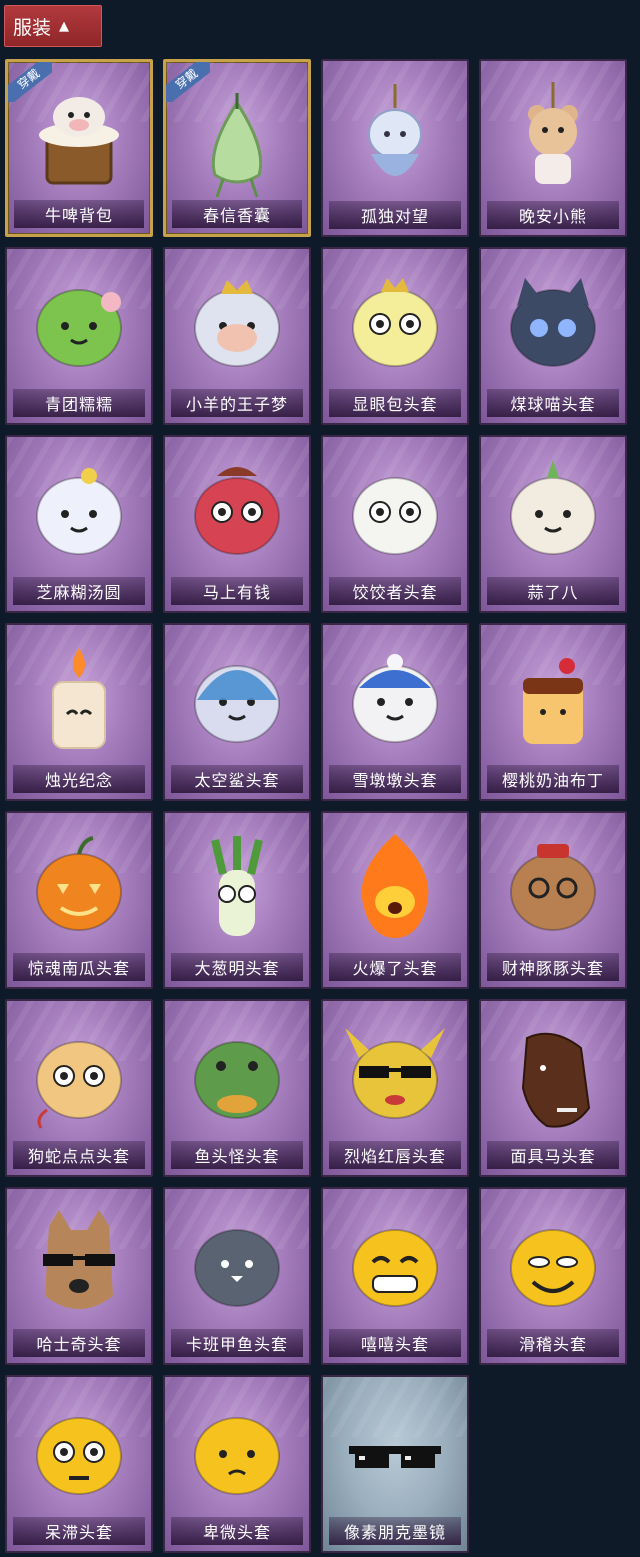 The width and height of the screenshot is (640, 1557). I want to click on capybara-fortune-icon, so click(553, 890).